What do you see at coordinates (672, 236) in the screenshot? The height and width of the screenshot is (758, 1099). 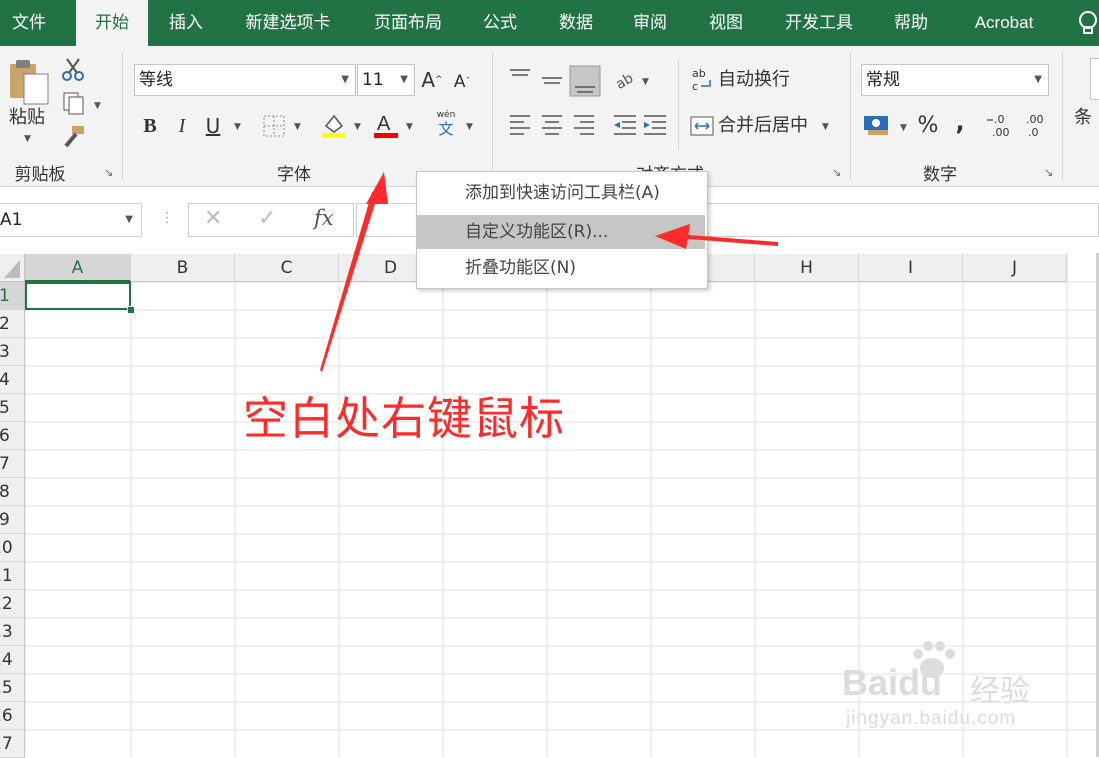 I see `arrowhead-left` at bounding box center [672, 236].